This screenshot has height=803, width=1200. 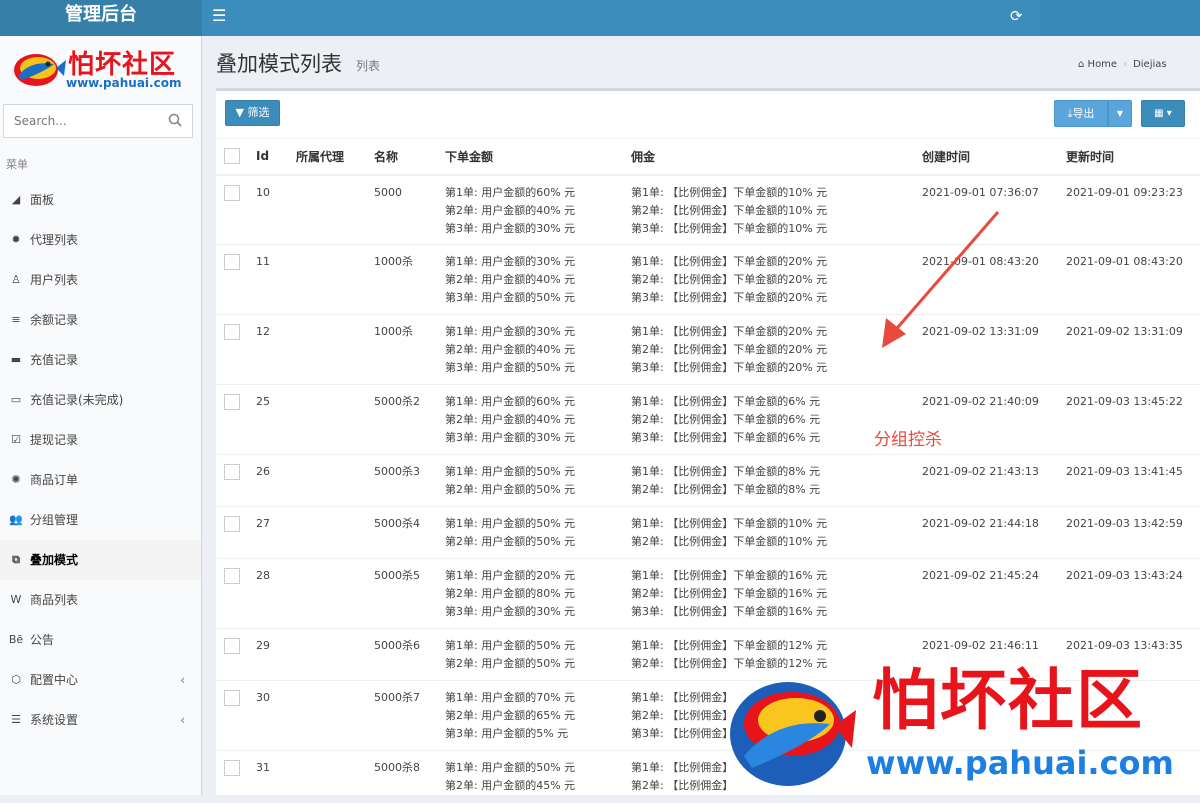 I want to click on sidebar-item-label: 商品订单, so click(x=54, y=480).